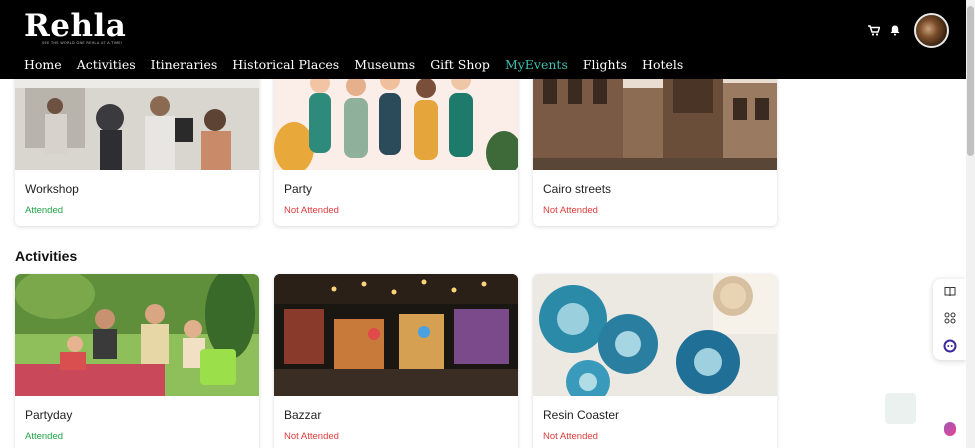 This screenshot has height=448, width=975. Describe the element at coordinates (655, 339) in the screenshot. I see `resin-coaster-image` at that location.